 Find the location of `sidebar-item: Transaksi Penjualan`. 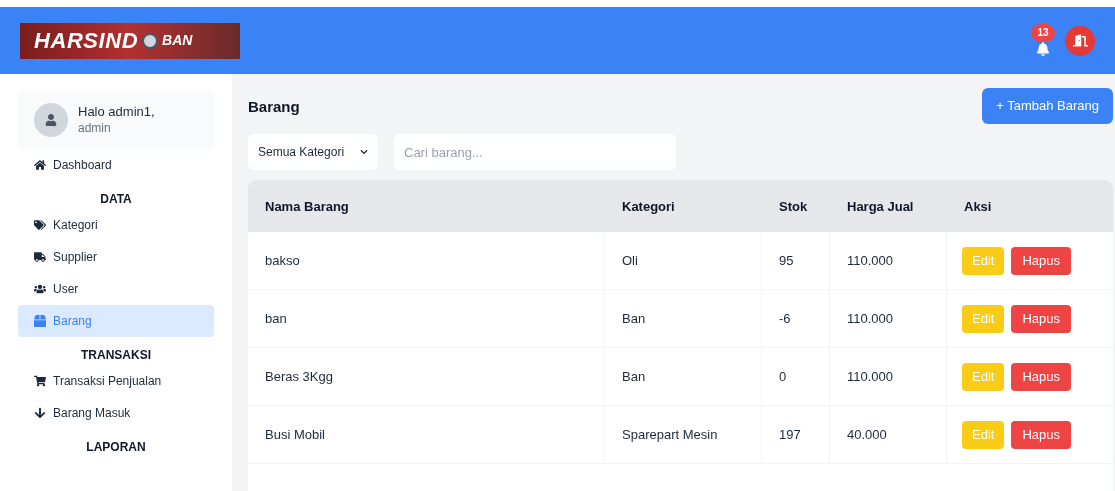

sidebar-item: Transaksi Penjualan is located at coordinates (116, 381).